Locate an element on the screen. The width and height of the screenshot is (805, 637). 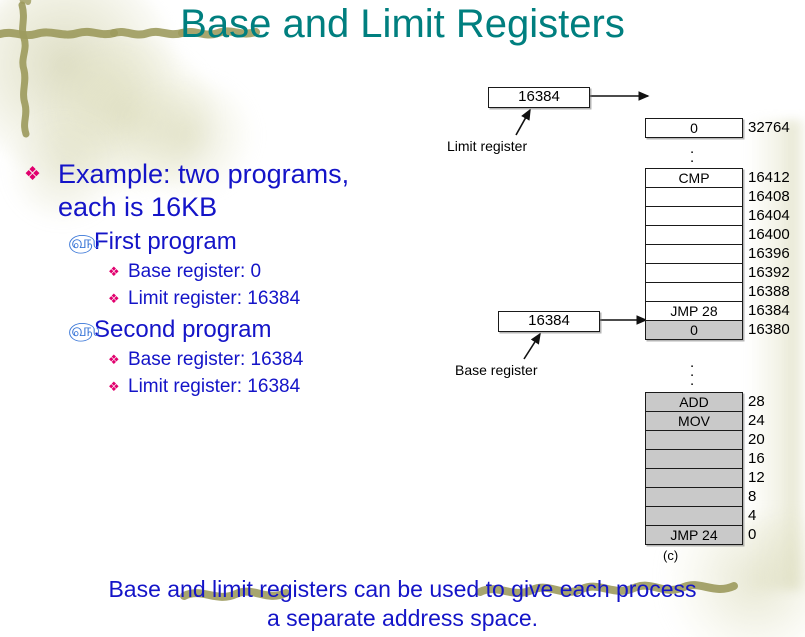
bullet-second-program-label: Second program is located at coordinates (183, 329).